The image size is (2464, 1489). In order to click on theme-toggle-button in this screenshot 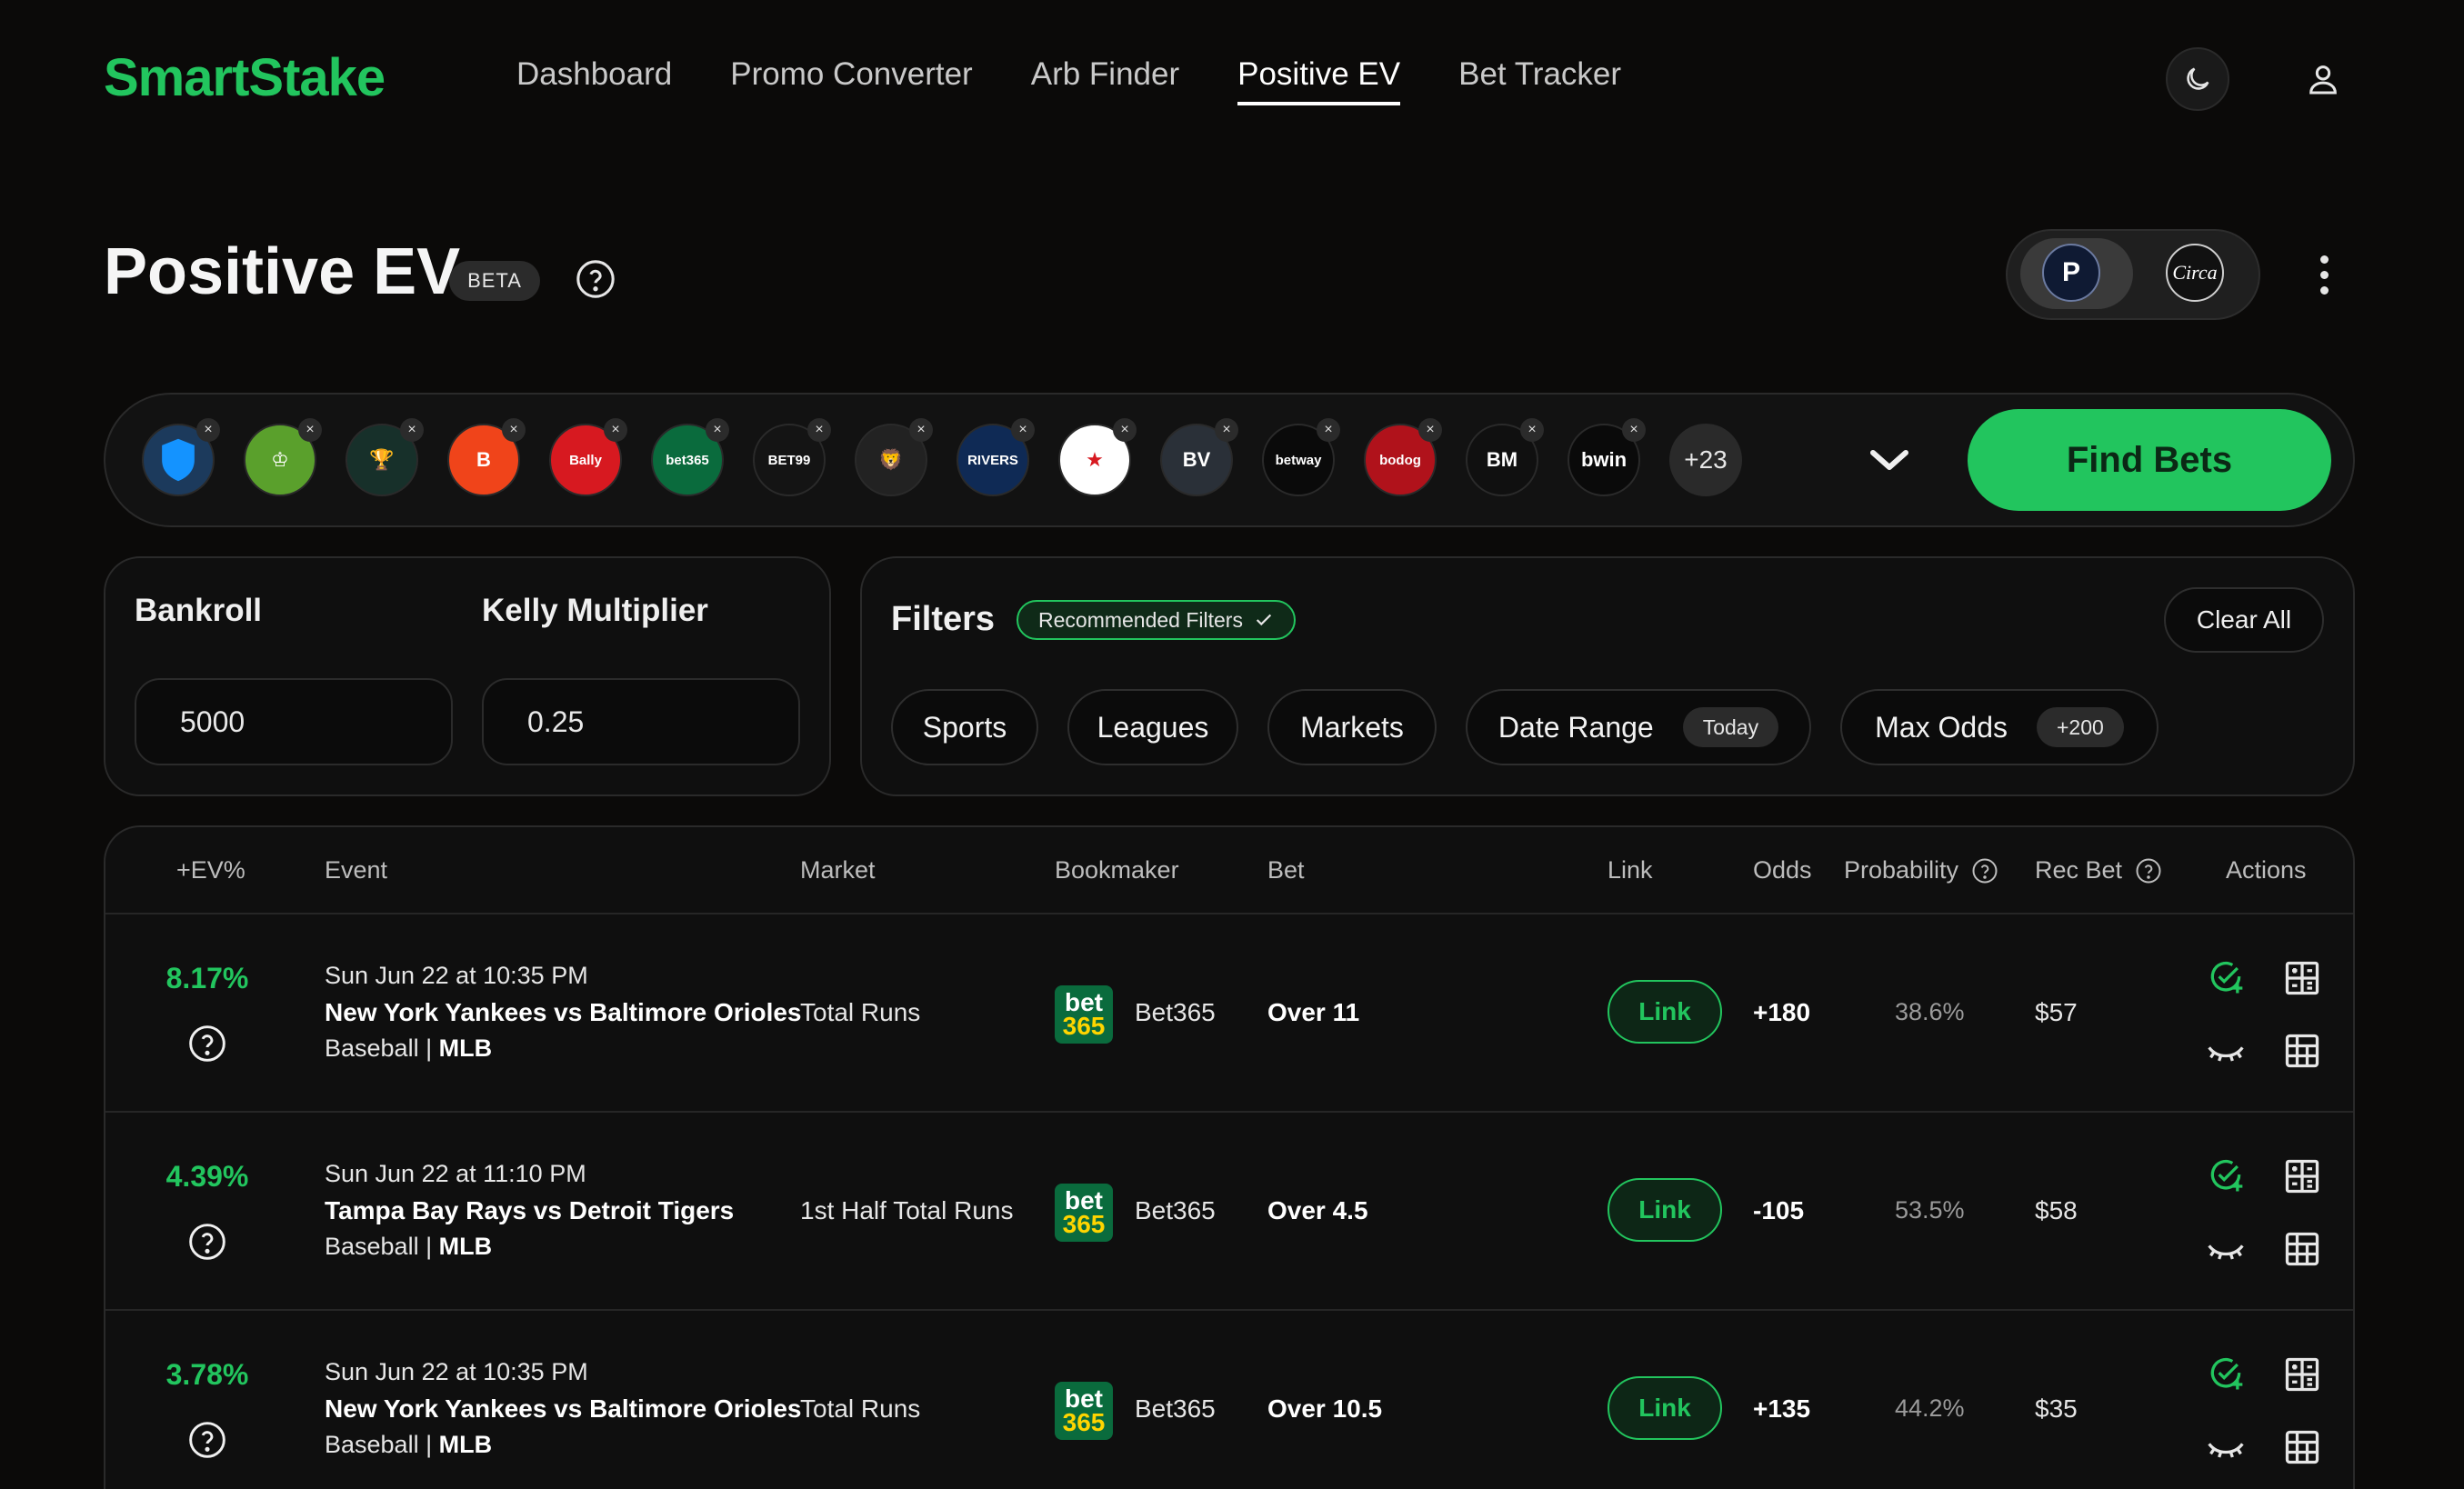, I will do `click(2198, 79)`.